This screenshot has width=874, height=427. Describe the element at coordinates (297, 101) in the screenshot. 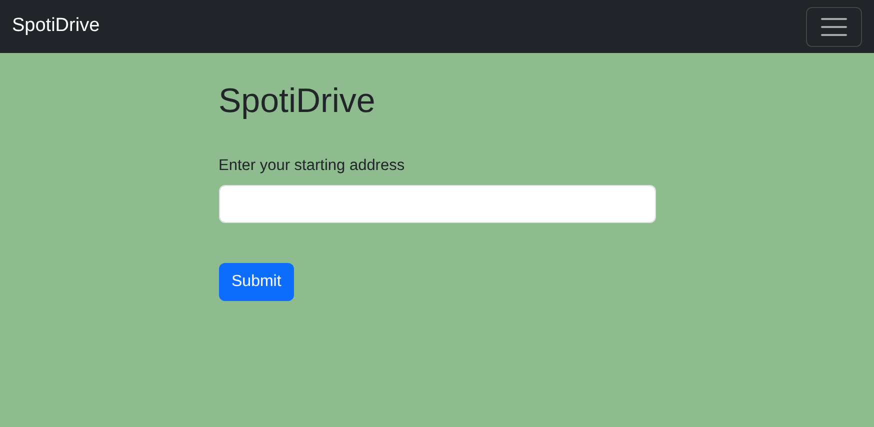

I see `page-title: SpotiDrive` at that location.